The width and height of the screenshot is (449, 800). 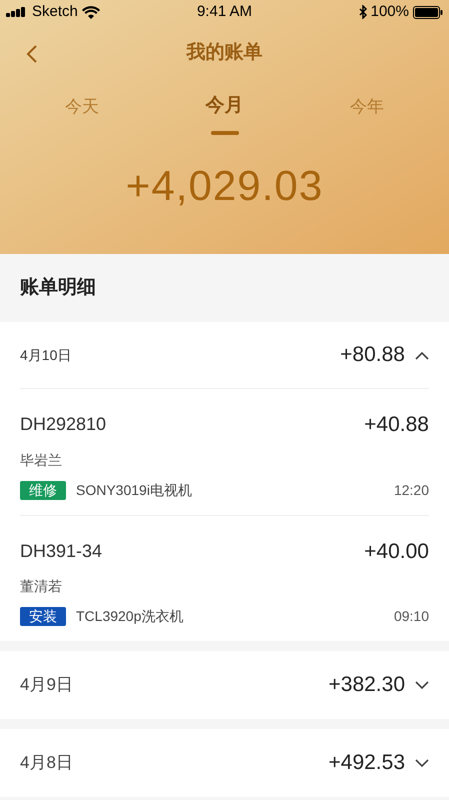 What do you see at coordinates (134, 490) in the screenshot?
I see `device-name: SONY3019i电视机` at bounding box center [134, 490].